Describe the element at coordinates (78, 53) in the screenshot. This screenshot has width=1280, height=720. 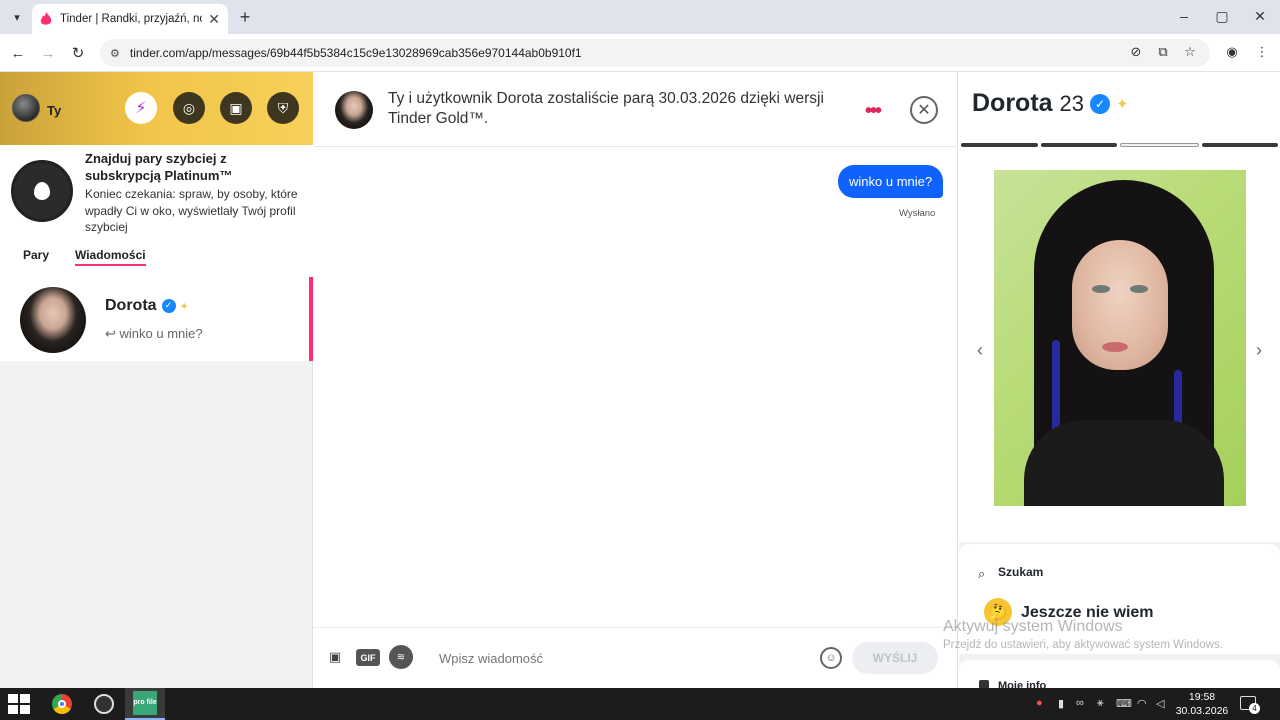
I see `reload-icon: ↻` at that location.